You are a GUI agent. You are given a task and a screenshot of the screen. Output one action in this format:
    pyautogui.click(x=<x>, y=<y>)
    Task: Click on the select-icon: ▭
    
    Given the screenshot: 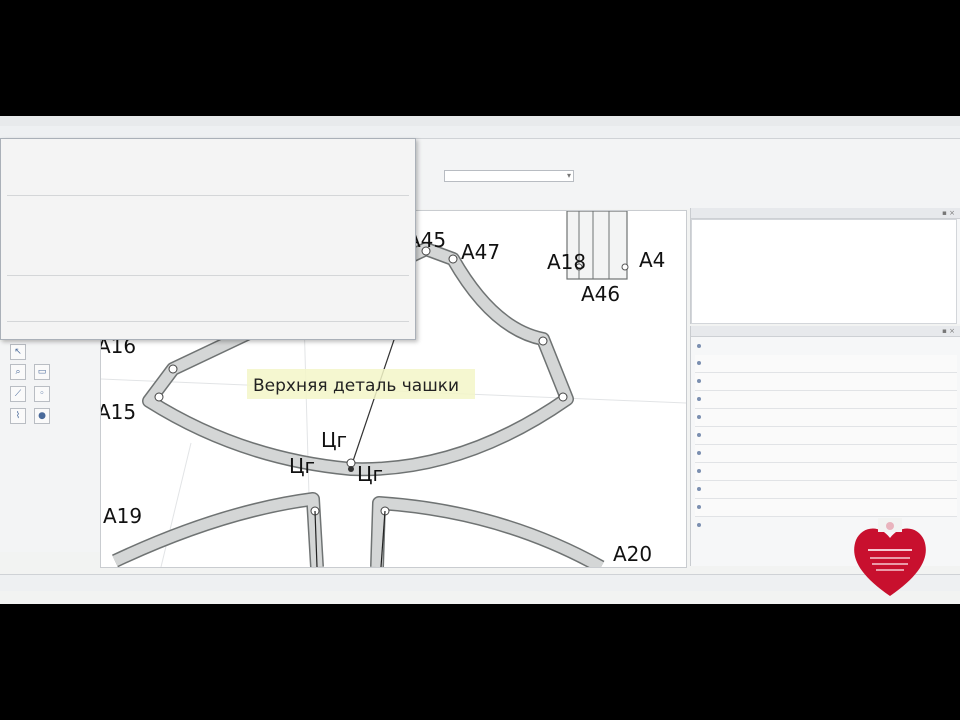 What is the action you would take?
    pyautogui.click(x=42, y=372)
    